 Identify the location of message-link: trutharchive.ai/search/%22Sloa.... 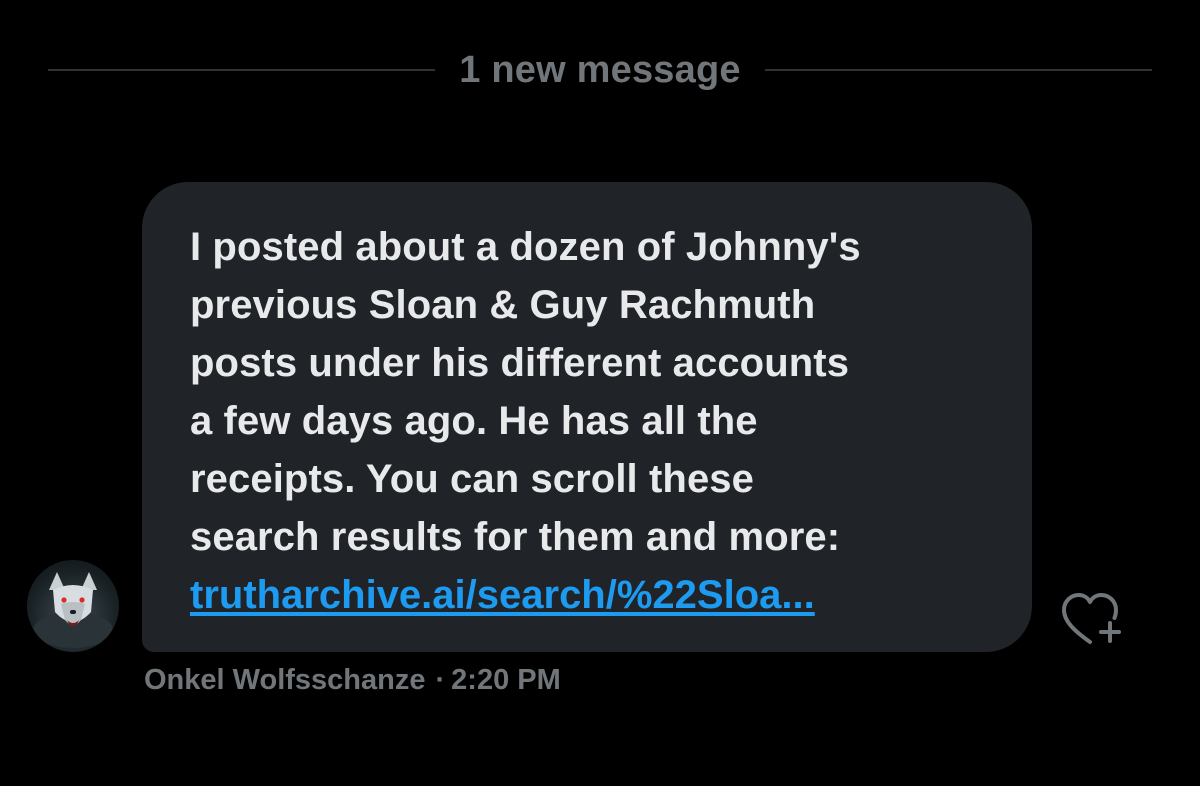
(601, 595).